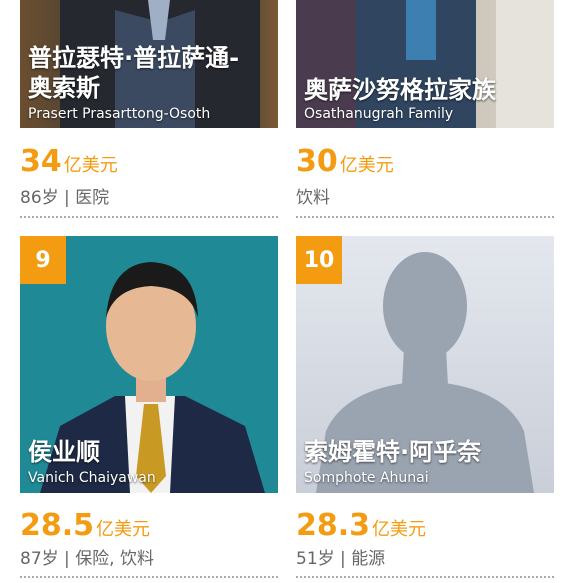  Describe the element at coordinates (366, 478) in the screenshot. I see `name-english: Somphote Ahunai` at that location.